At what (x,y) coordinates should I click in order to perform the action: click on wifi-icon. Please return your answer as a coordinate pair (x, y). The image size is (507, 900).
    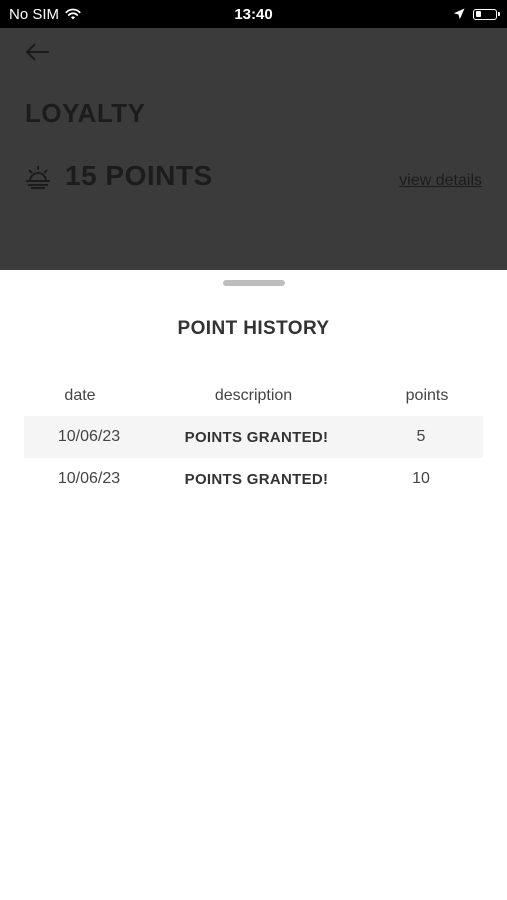
    Looking at the image, I should click on (73, 14).